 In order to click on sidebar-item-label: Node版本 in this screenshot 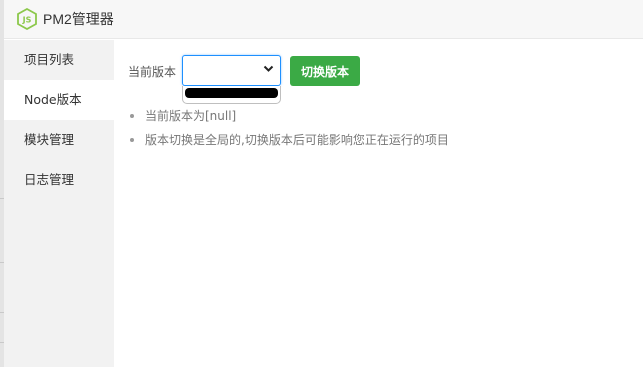, I will do `click(53, 99)`.